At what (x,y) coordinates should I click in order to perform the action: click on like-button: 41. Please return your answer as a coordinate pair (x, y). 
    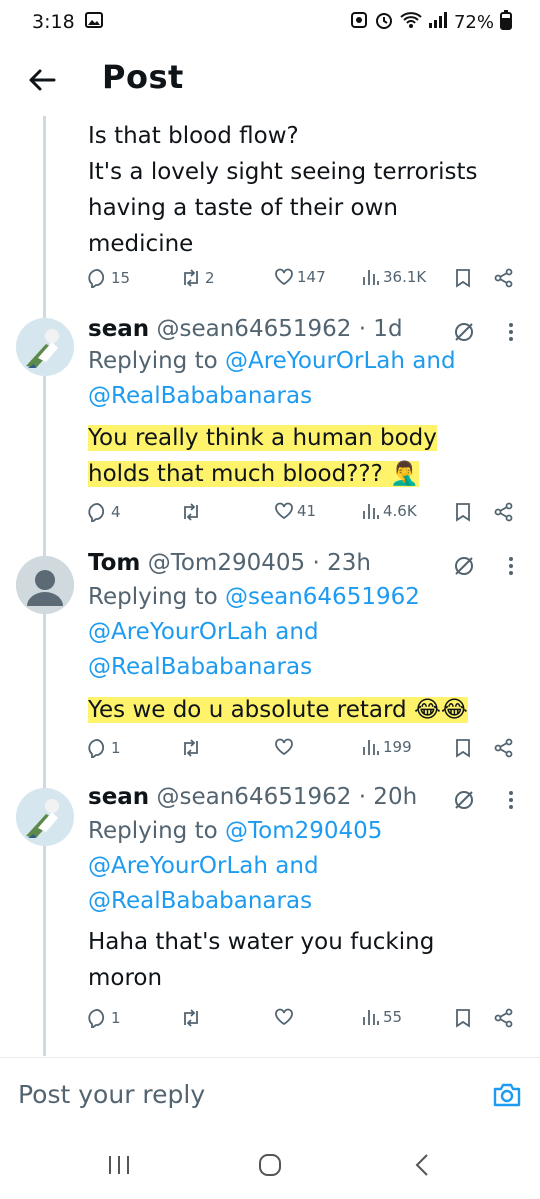
    Looking at the image, I should click on (295, 511).